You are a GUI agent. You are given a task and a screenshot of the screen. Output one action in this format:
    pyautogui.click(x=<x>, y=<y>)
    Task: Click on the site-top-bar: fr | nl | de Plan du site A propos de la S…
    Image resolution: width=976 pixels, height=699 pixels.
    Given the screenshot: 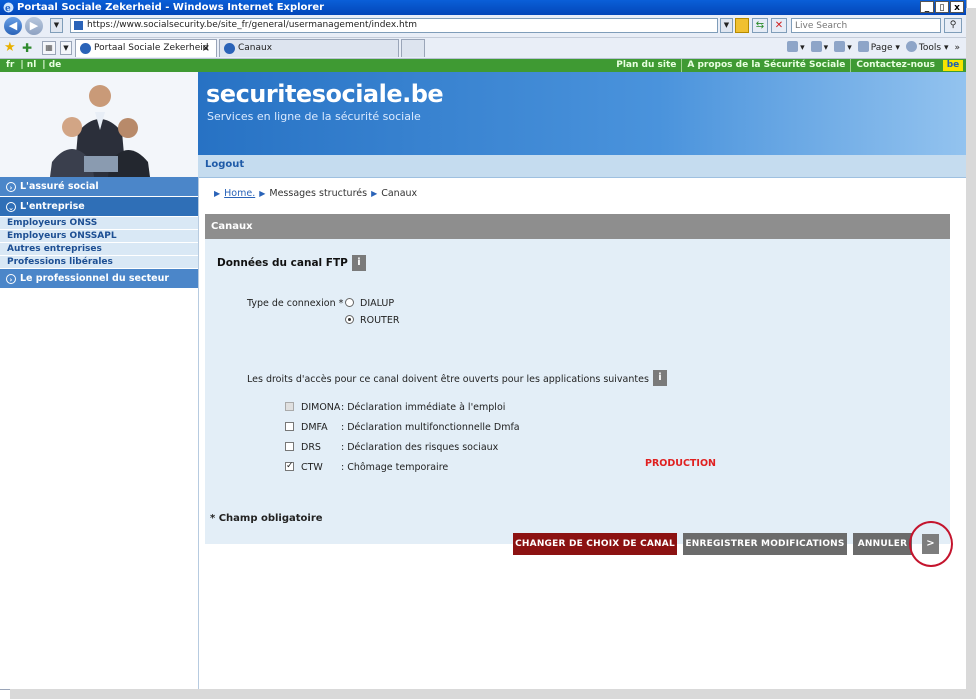 What is the action you would take?
    pyautogui.click(x=483, y=65)
    